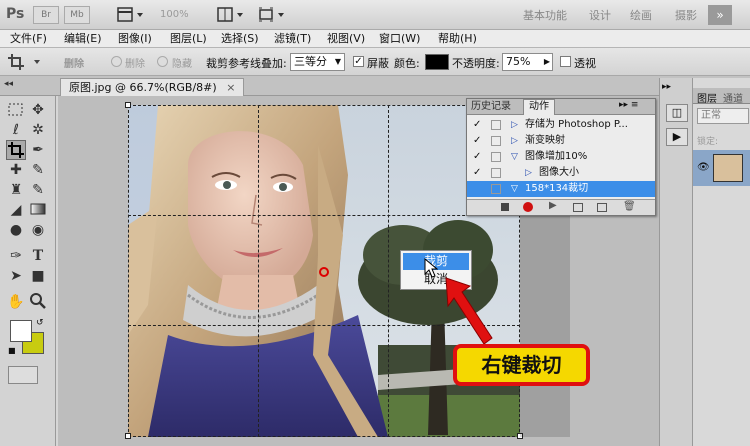  What do you see at coordinates (46, 15) in the screenshot?
I see `bridge-button: Br` at bounding box center [46, 15].